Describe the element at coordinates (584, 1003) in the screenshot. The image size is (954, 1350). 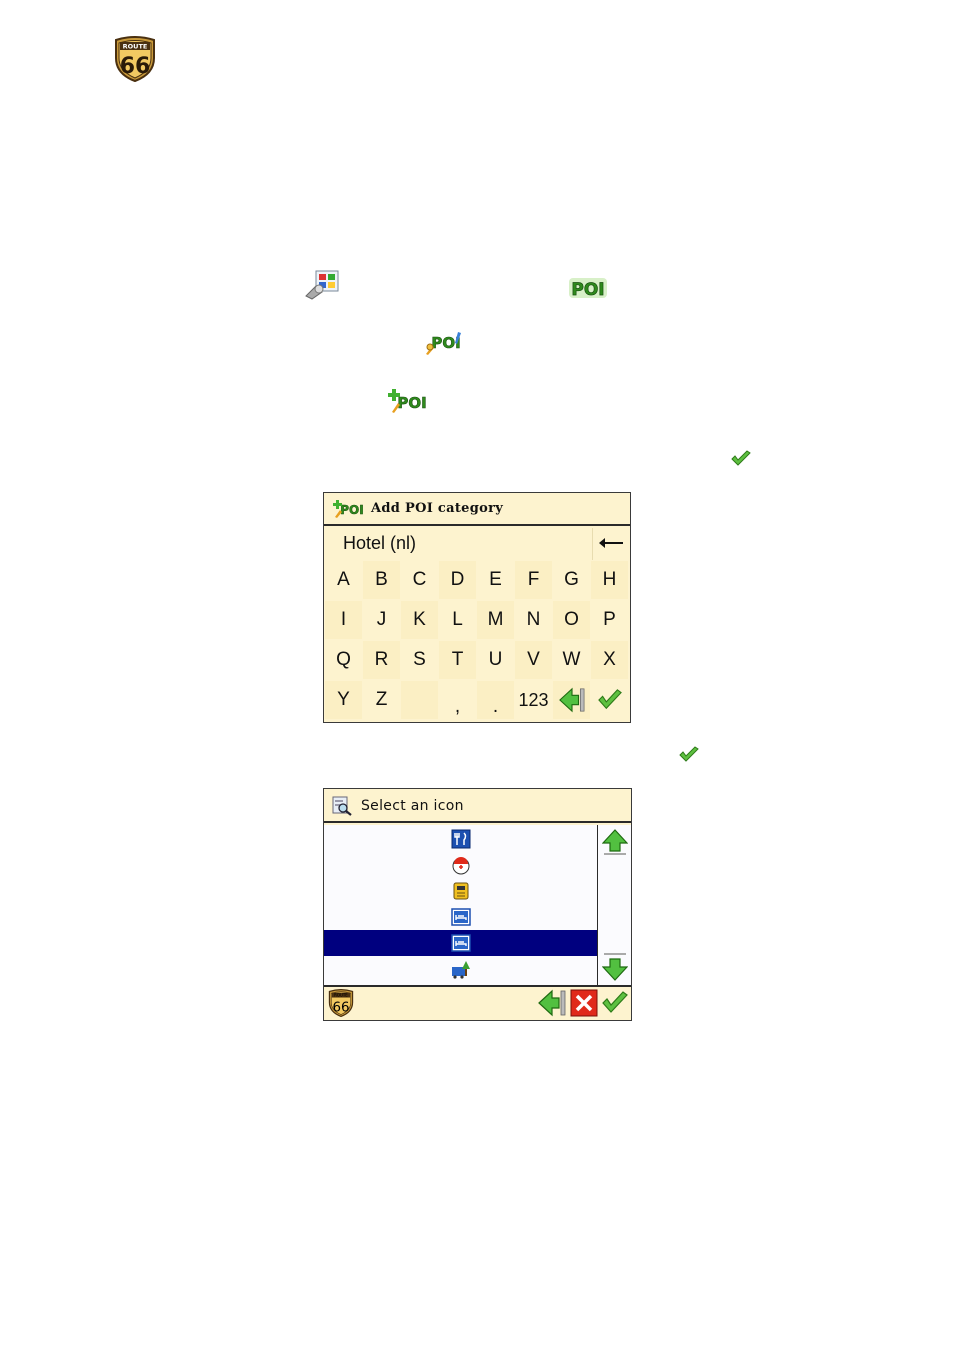
I see `cancel-button` at that location.